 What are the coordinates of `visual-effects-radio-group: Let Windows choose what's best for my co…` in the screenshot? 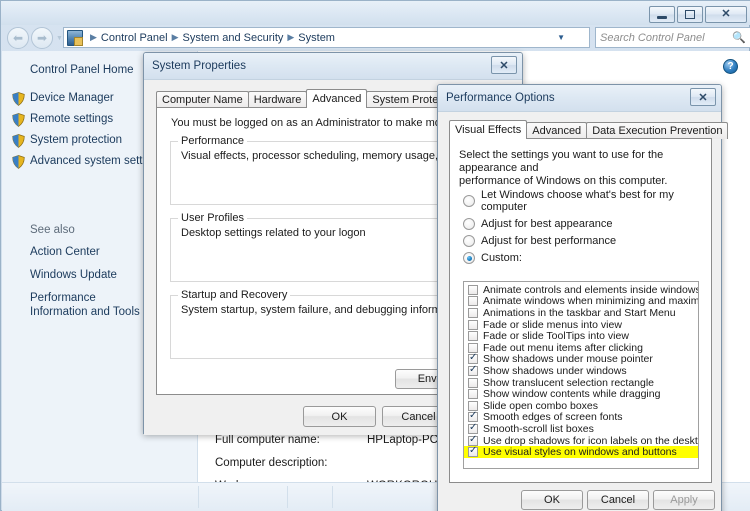 It's located at (587, 229).